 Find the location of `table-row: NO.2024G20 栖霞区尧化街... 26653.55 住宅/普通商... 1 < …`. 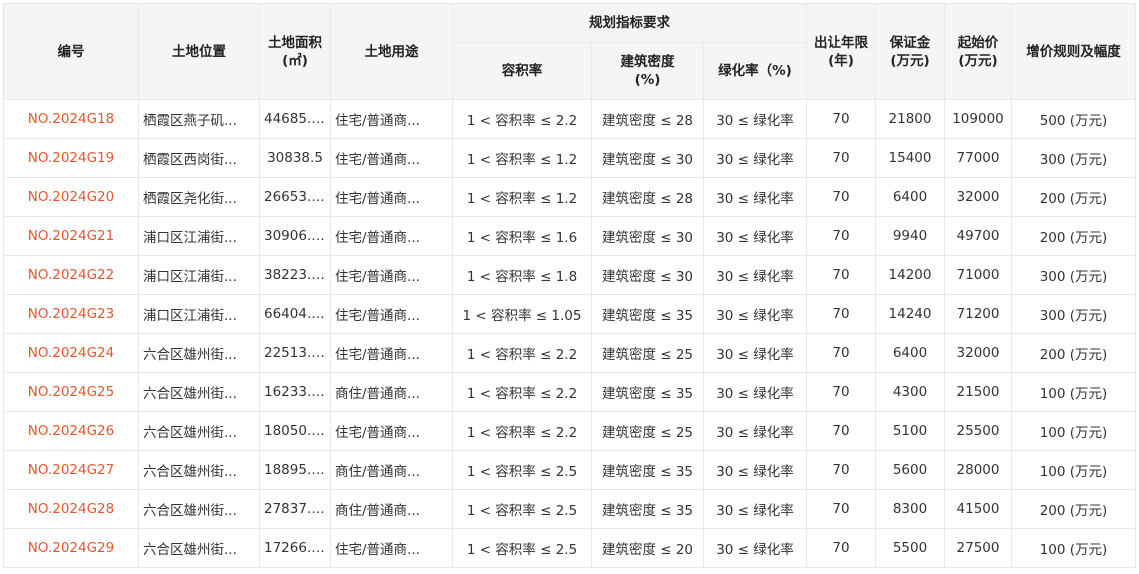

table-row: NO.2024G20 栖霞区尧化街... 26653.55 住宅/普通商... 1 < … is located at coordinates (569, 197).